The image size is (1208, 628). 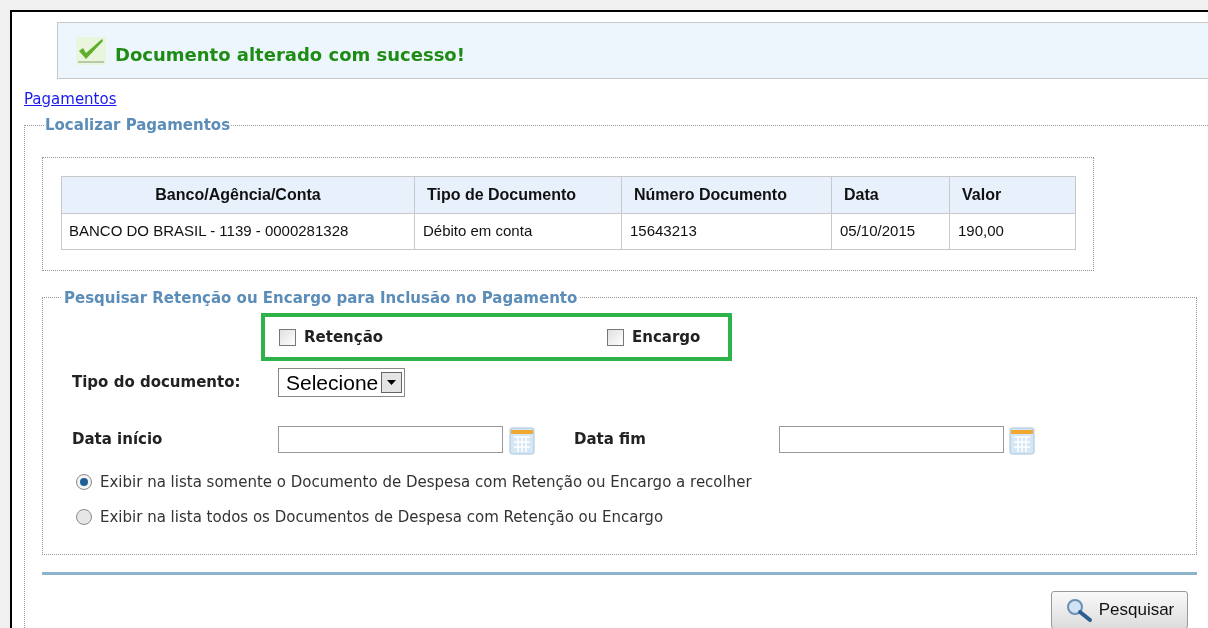 What do you see at coordinates (518, 231) in the screenshot?
I see `table-cell: Débito em conta` at bounding box center [518, 231].